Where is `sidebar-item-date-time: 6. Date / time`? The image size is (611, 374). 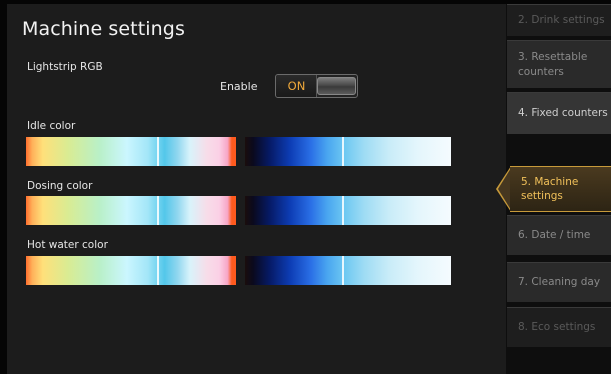
sidebar-item-date-time: 6. Date / time is located at coordinates (559, 235).